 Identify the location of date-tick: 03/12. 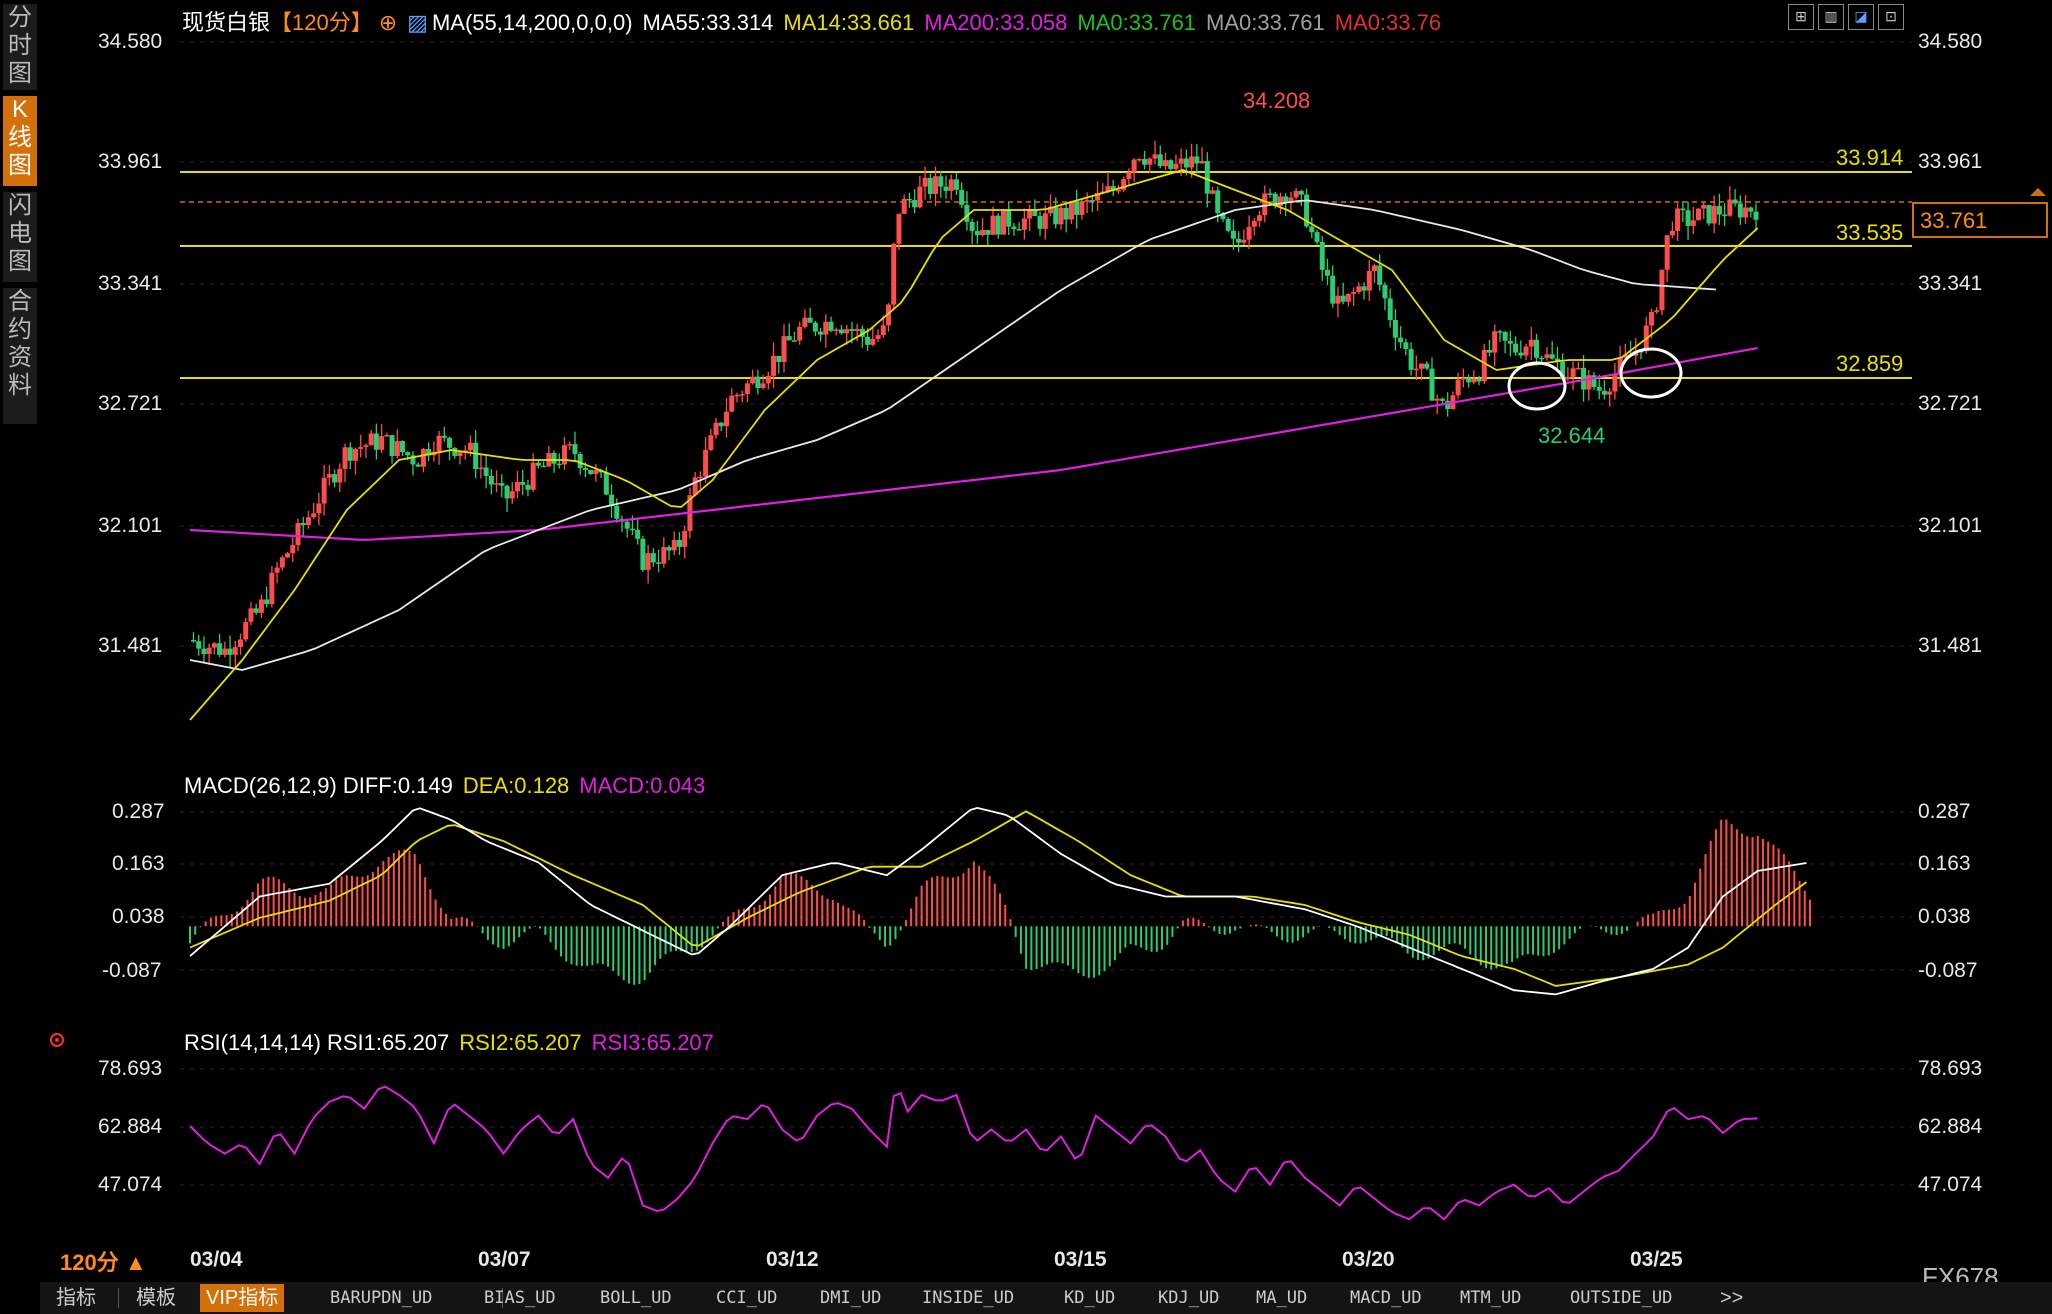
(792, 1259).